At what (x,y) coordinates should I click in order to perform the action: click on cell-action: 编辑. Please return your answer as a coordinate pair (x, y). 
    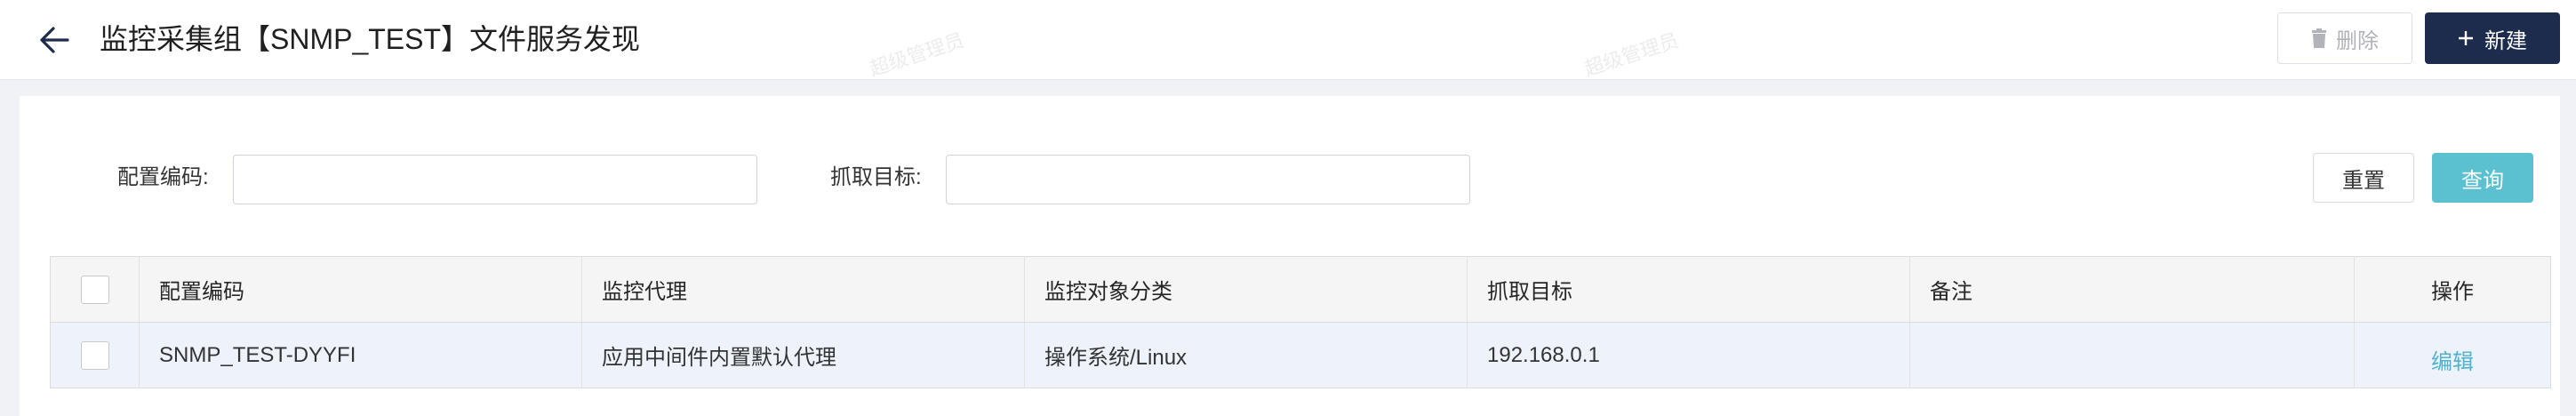
    Looking at the image, I should click on (2452, 355).